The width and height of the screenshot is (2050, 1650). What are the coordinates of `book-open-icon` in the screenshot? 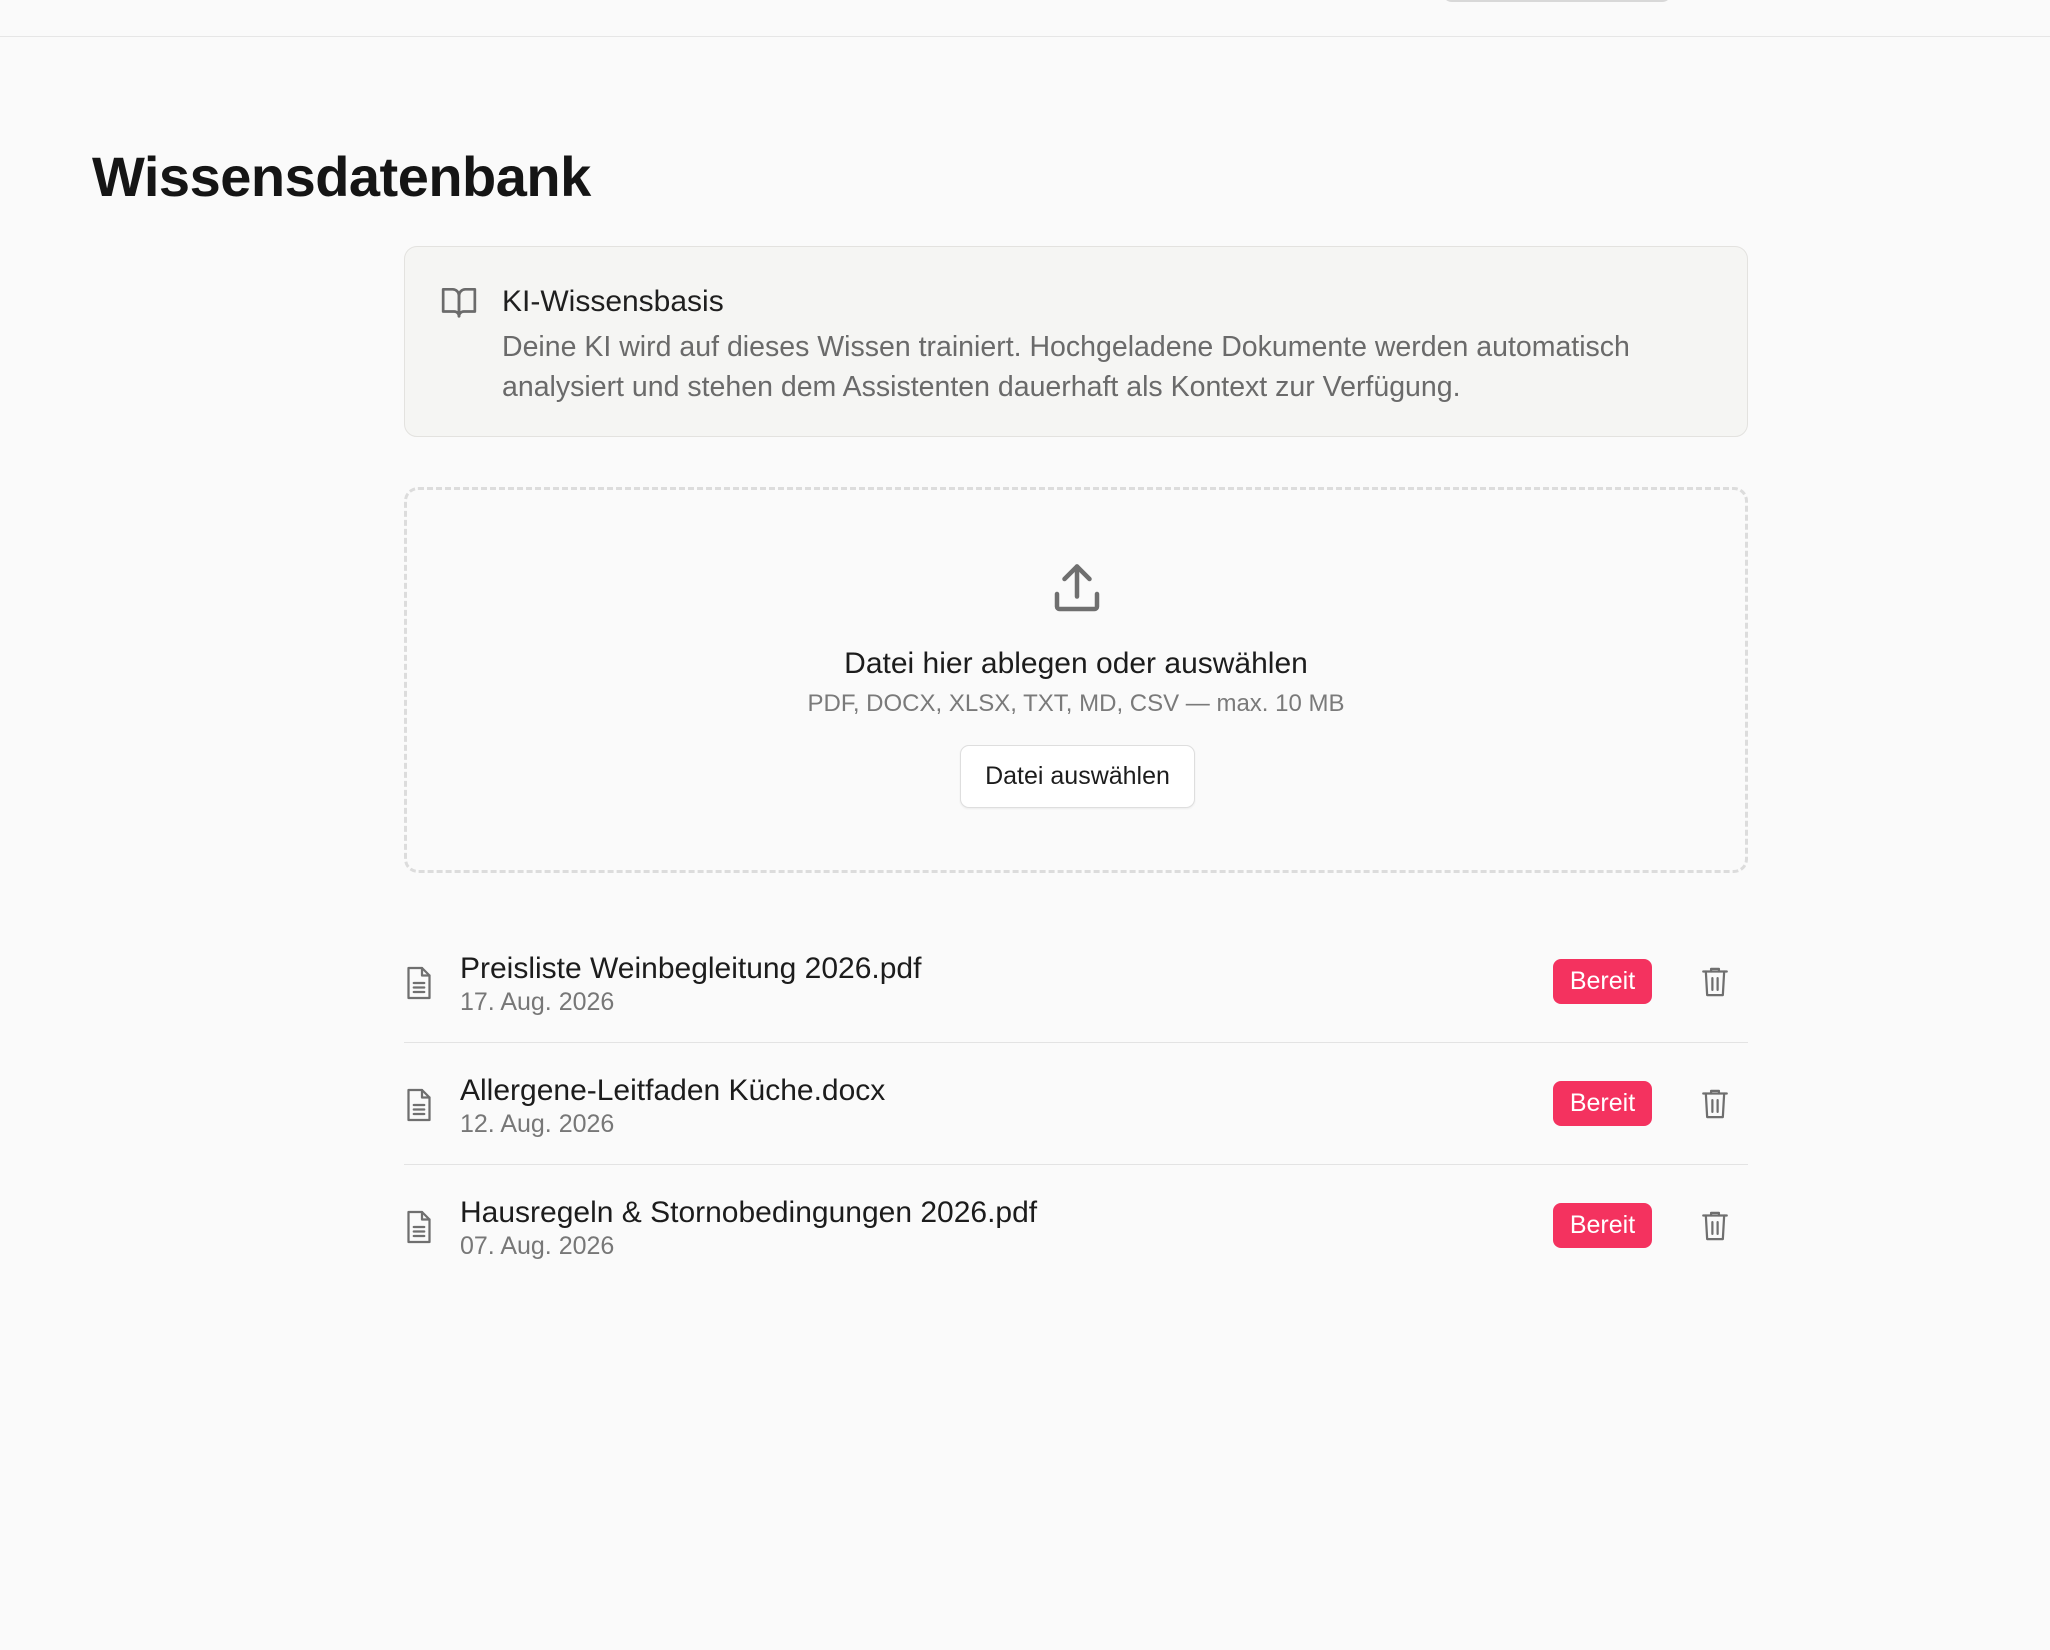 It's located at (459, 302).